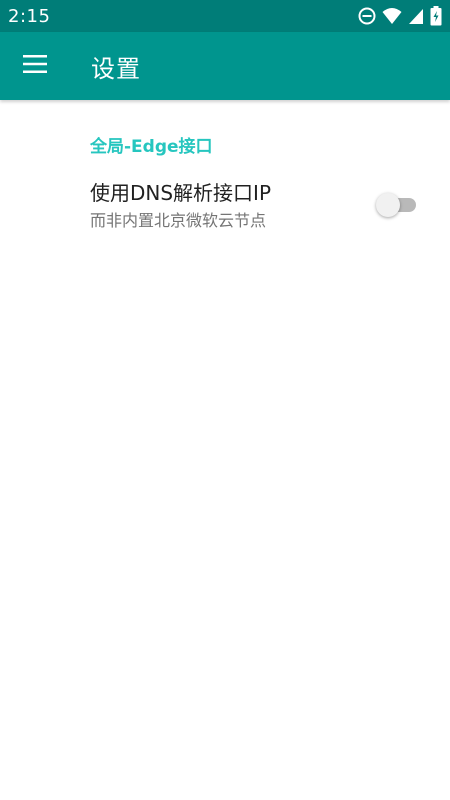 The image size is (450, 800). I want to click on status-time: 2:15, so click(29, 16).